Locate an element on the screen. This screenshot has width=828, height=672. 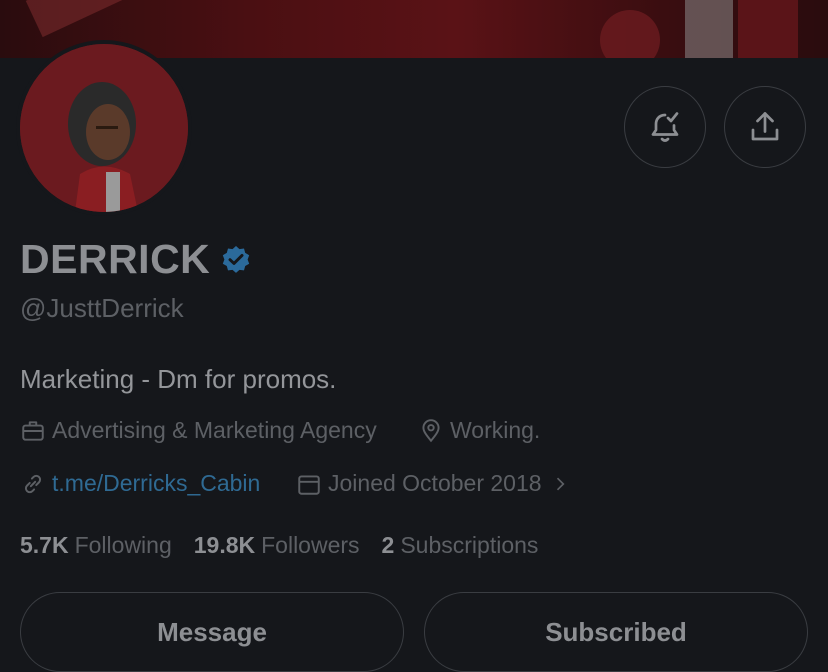
subscriptions-count: 2 is located at coordinates (388, 545).